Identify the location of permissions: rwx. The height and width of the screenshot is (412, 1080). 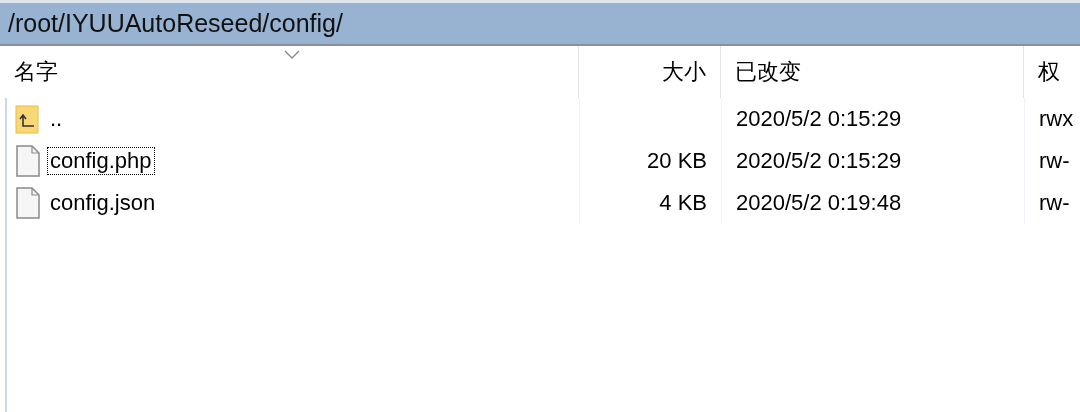
(1056, 119).